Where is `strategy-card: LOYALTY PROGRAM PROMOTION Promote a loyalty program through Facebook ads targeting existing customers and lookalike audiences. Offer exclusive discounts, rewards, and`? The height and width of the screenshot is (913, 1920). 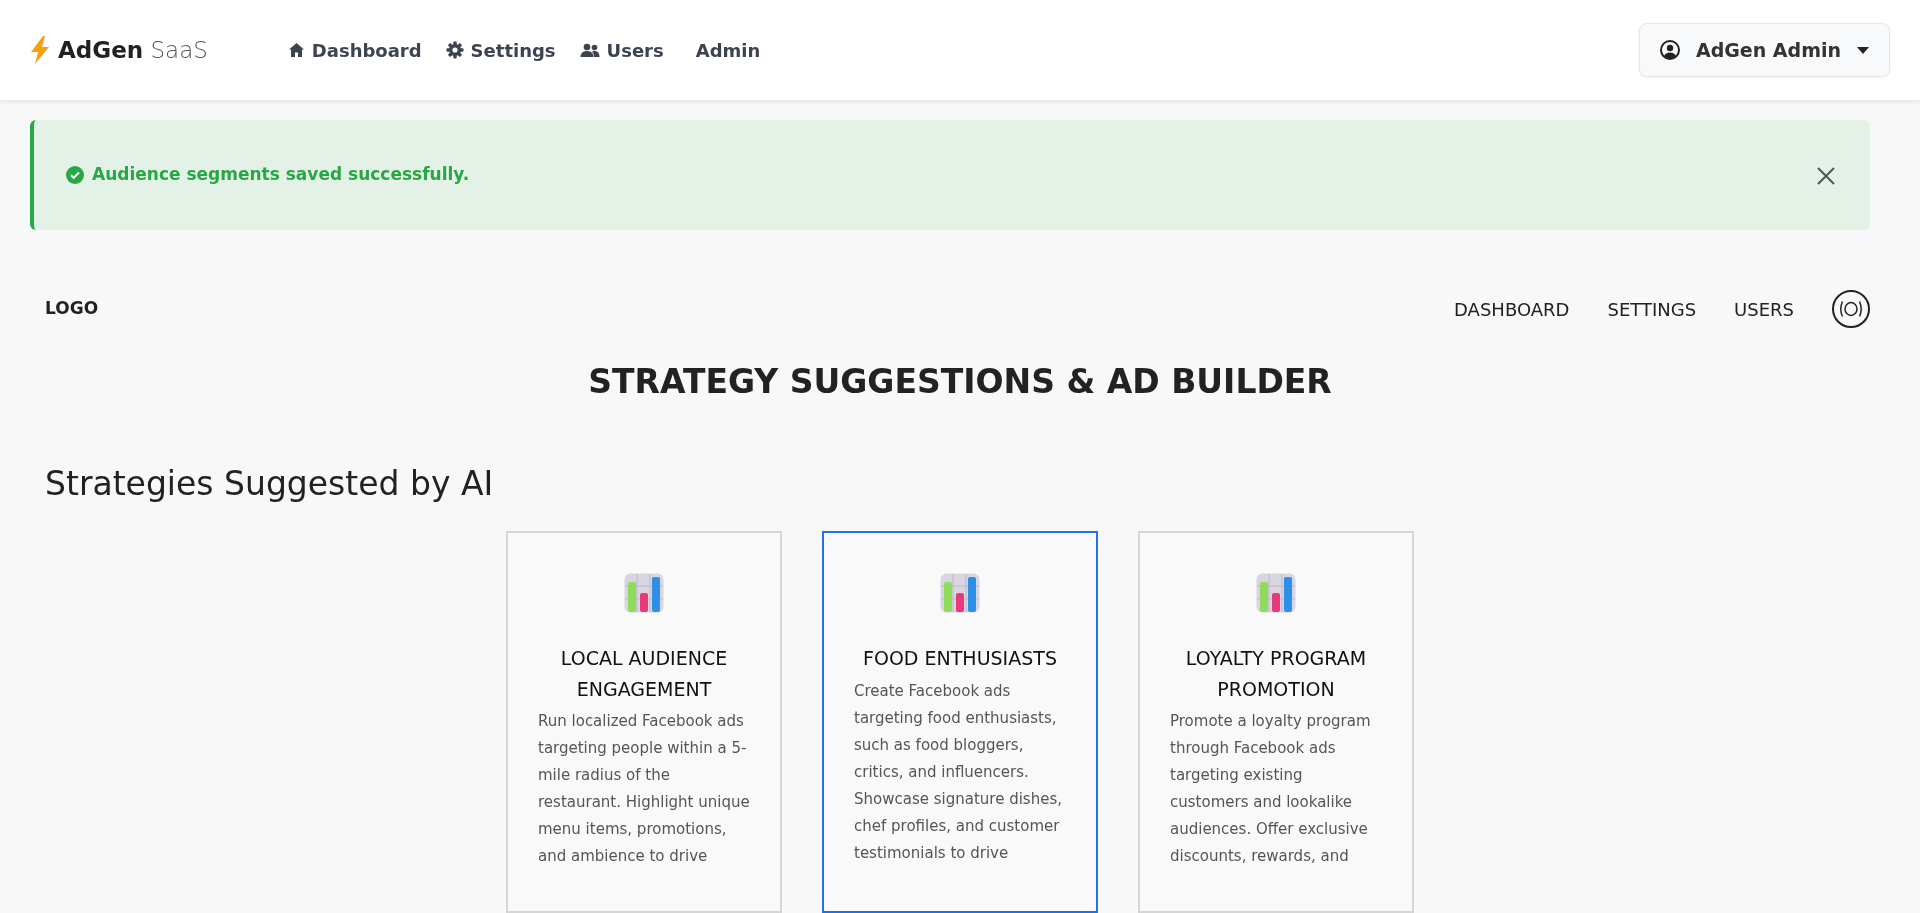
strategy-card: LOYALTY PROGRAM PROMOTION Promote a loyalty program through Facebook ads targeting existing customers and lookalike audiences. Offer exclusive discounts, rewards, and is located at coordinates (1276, 722).